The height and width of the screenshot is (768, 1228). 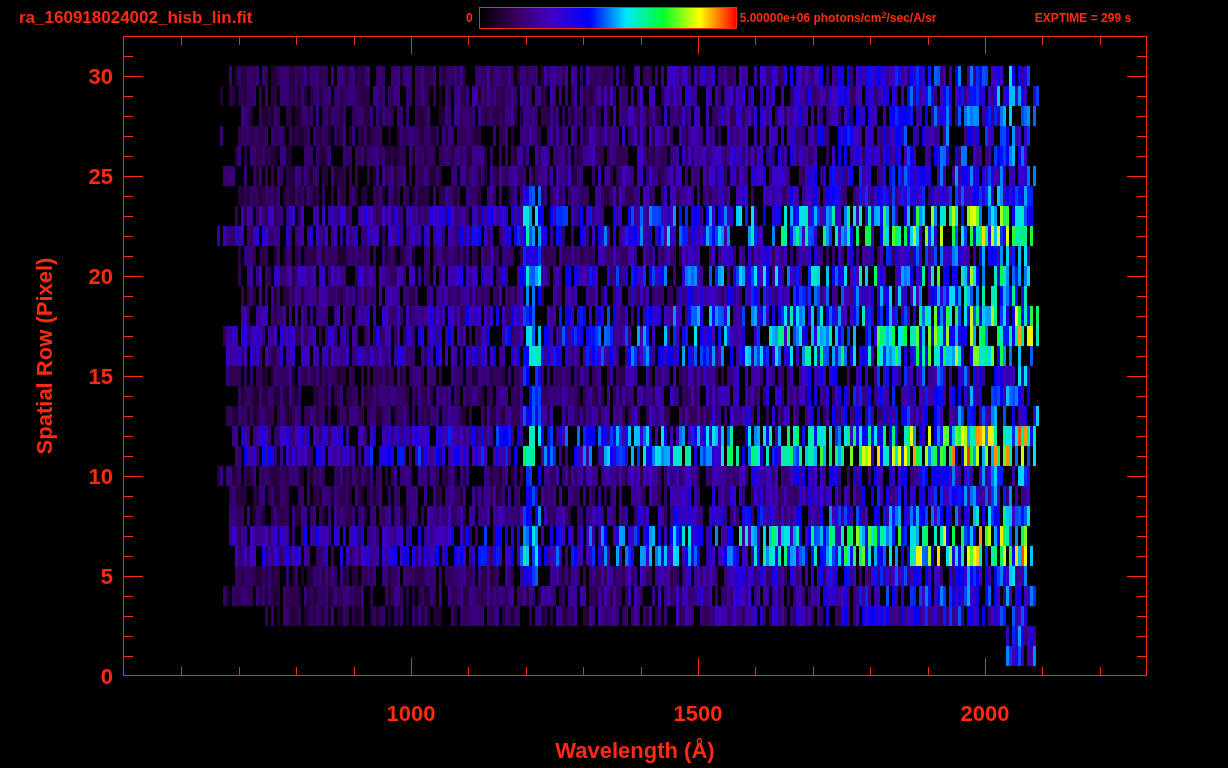 What do you see at coordinates (136, 18) in the screenshot?
I see `file-name: ra_160918024002_hisb_lin.fit` at bounding box center [136, 18].